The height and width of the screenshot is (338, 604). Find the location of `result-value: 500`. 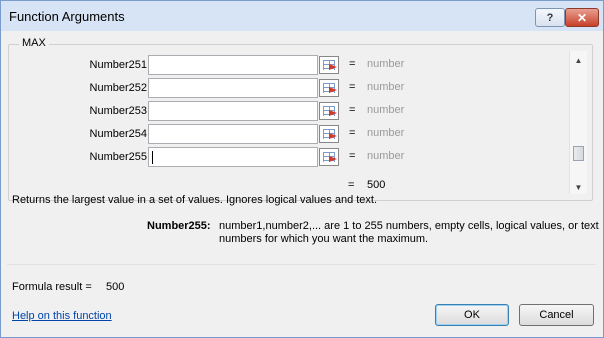

result-value: 500 is located at coordinates (376, 185).